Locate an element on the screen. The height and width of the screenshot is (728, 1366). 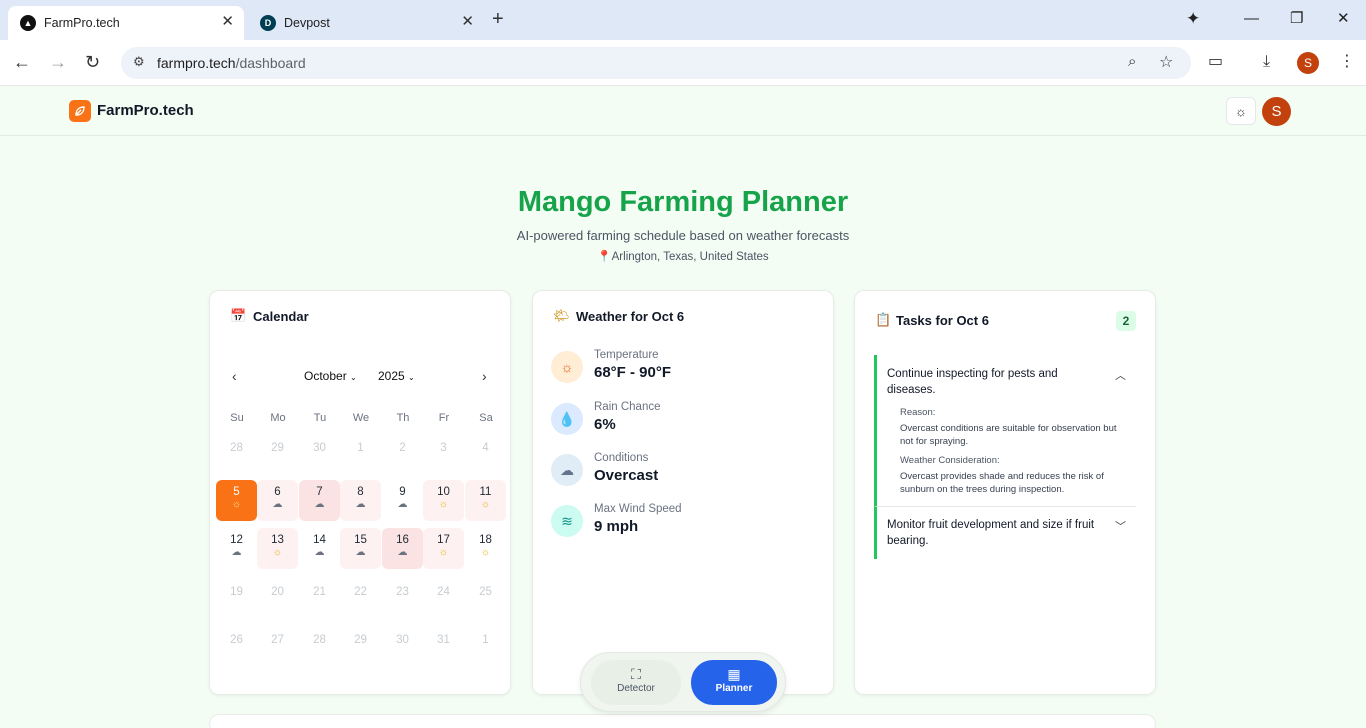
next-section-card is located at coordinates (682, 721).